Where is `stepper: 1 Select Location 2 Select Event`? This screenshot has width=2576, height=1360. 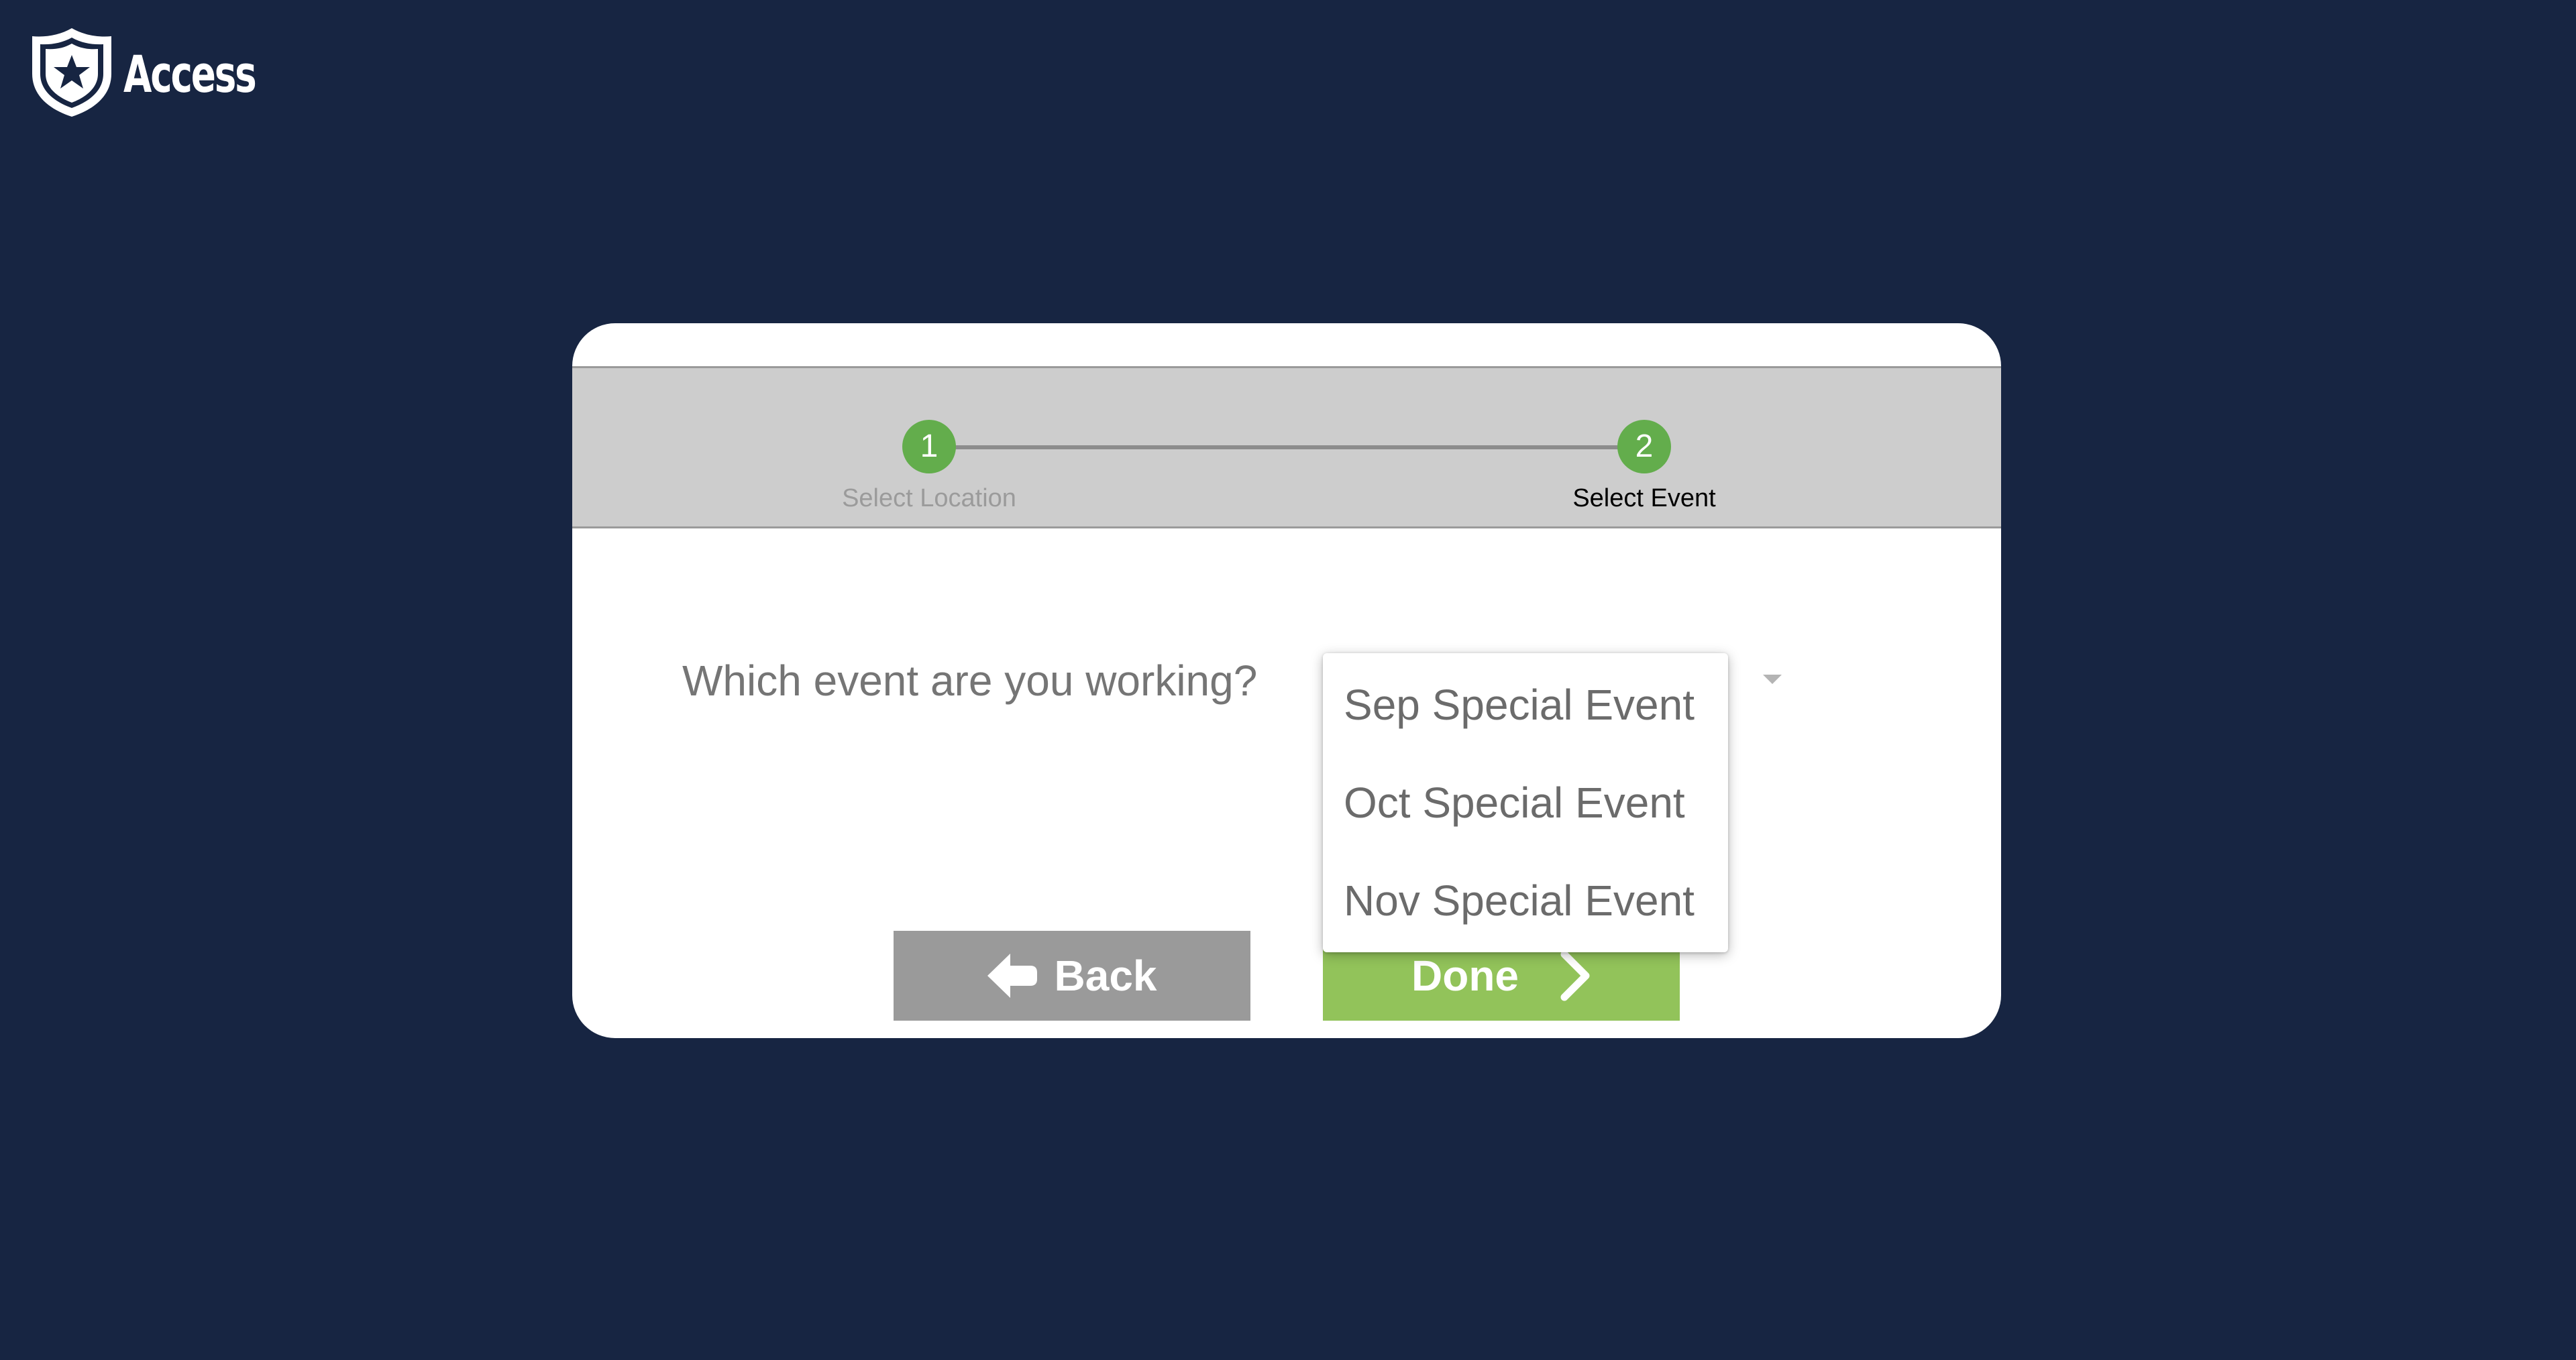 stepper: 1 Select Location 2 Select Event is located at coordinates (1286, 447).